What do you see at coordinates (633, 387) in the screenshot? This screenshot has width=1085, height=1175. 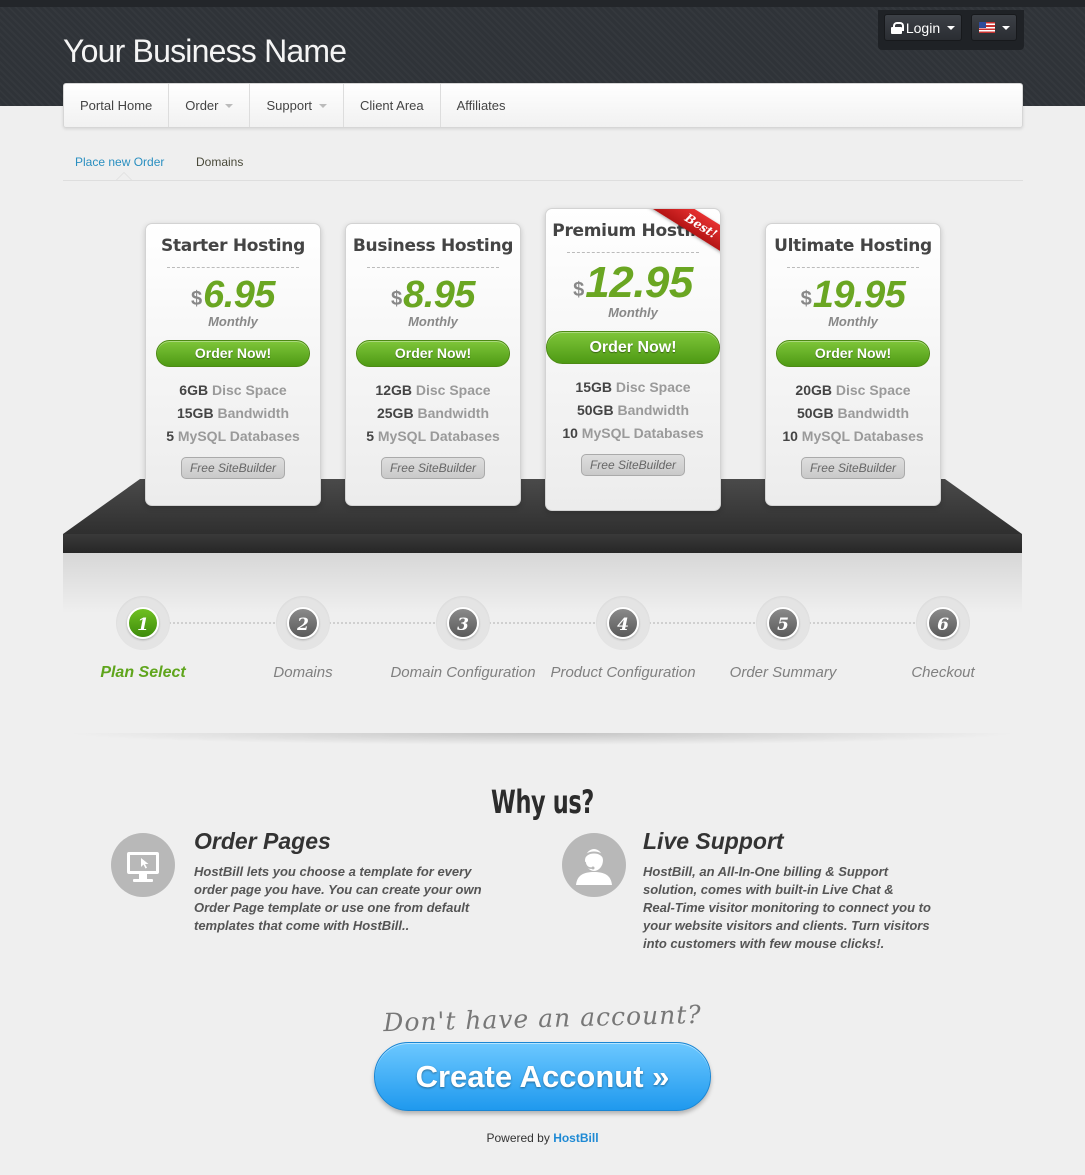 I see `feature-disc-space: 15GB Disc Space` at bounding box center [633, 387].